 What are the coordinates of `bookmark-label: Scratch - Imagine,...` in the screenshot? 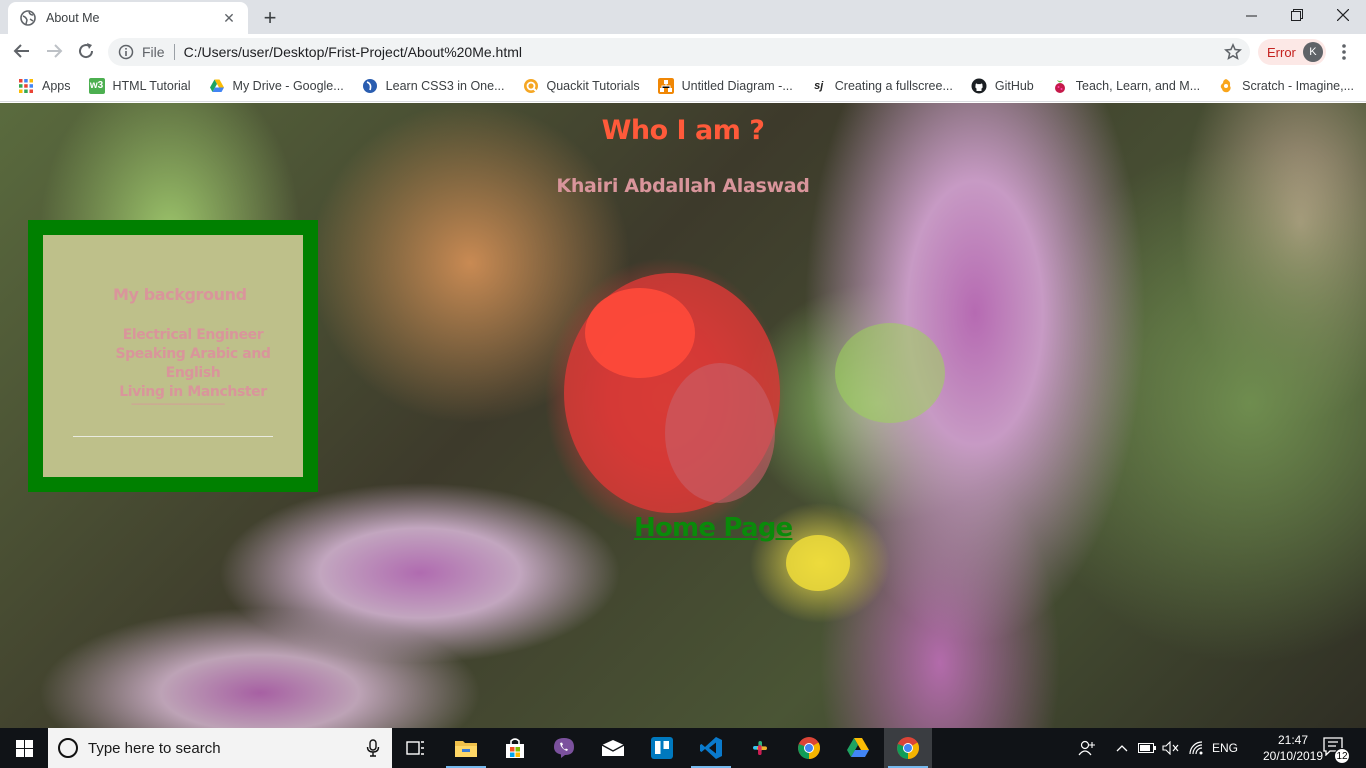 It's located at (1298, 85).